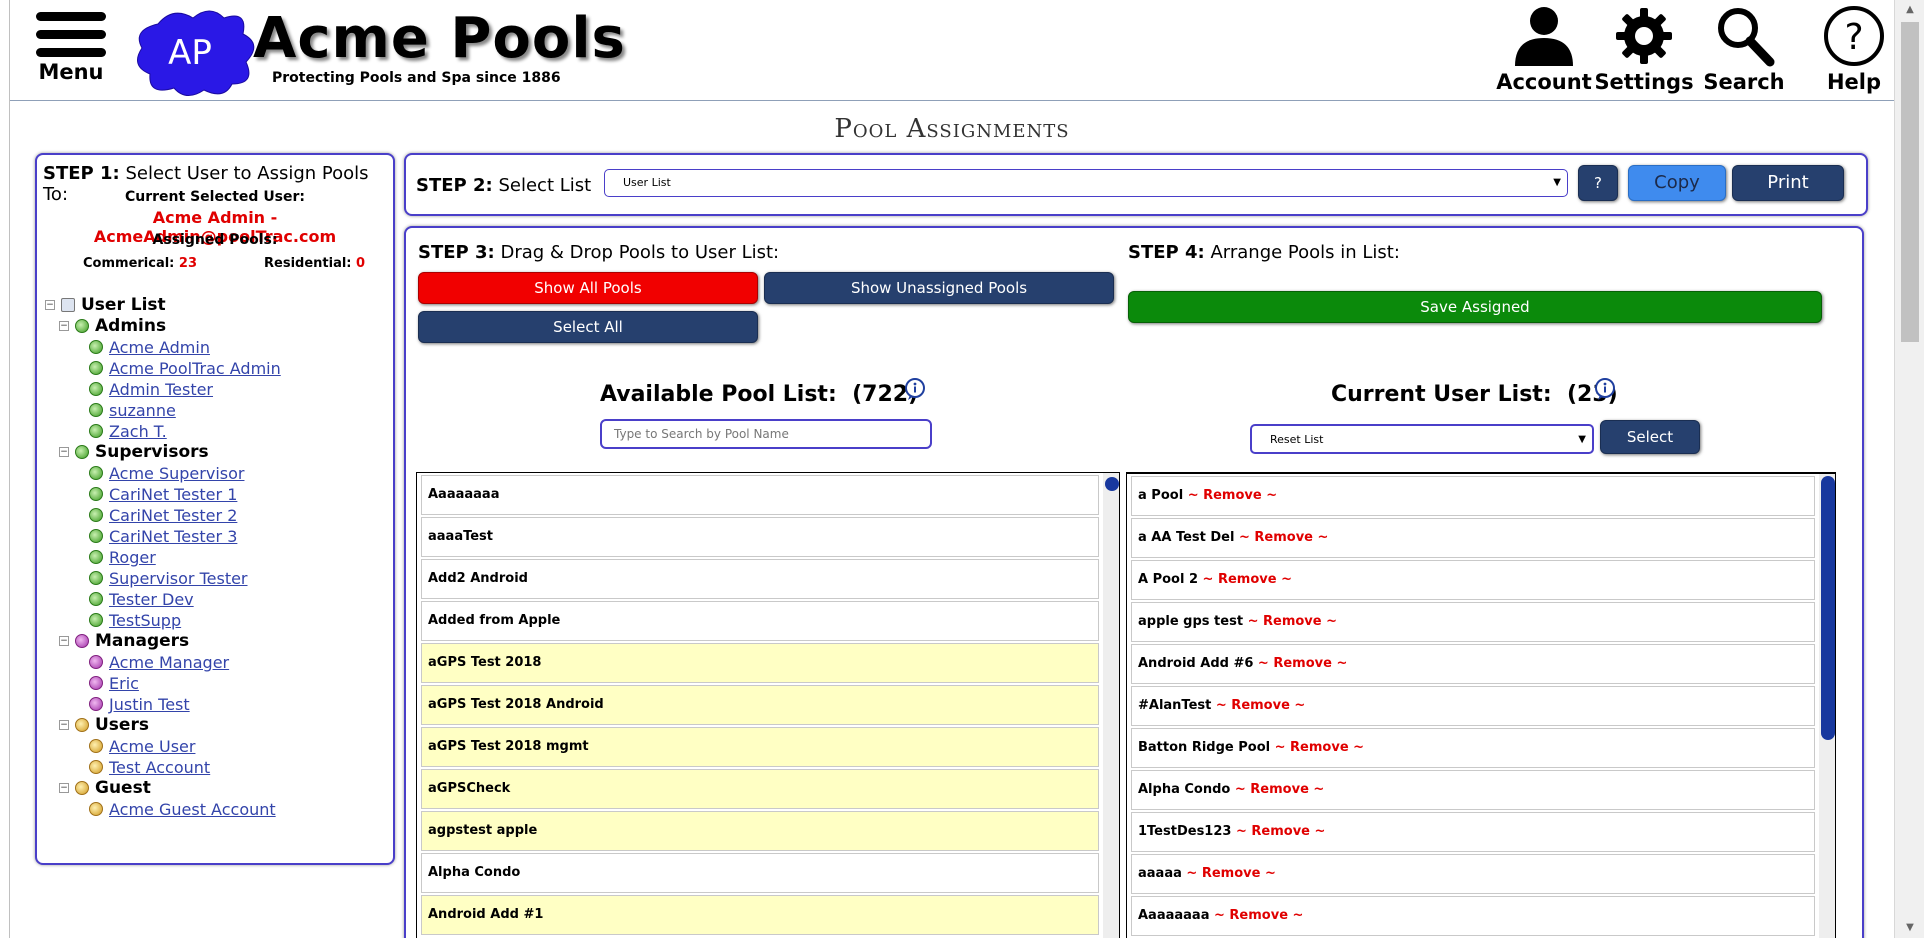  What do you see at coordinates (1086, 183) in the screenshot?
I see `list-select: User List ▼` at bounding box center [1086, 183].